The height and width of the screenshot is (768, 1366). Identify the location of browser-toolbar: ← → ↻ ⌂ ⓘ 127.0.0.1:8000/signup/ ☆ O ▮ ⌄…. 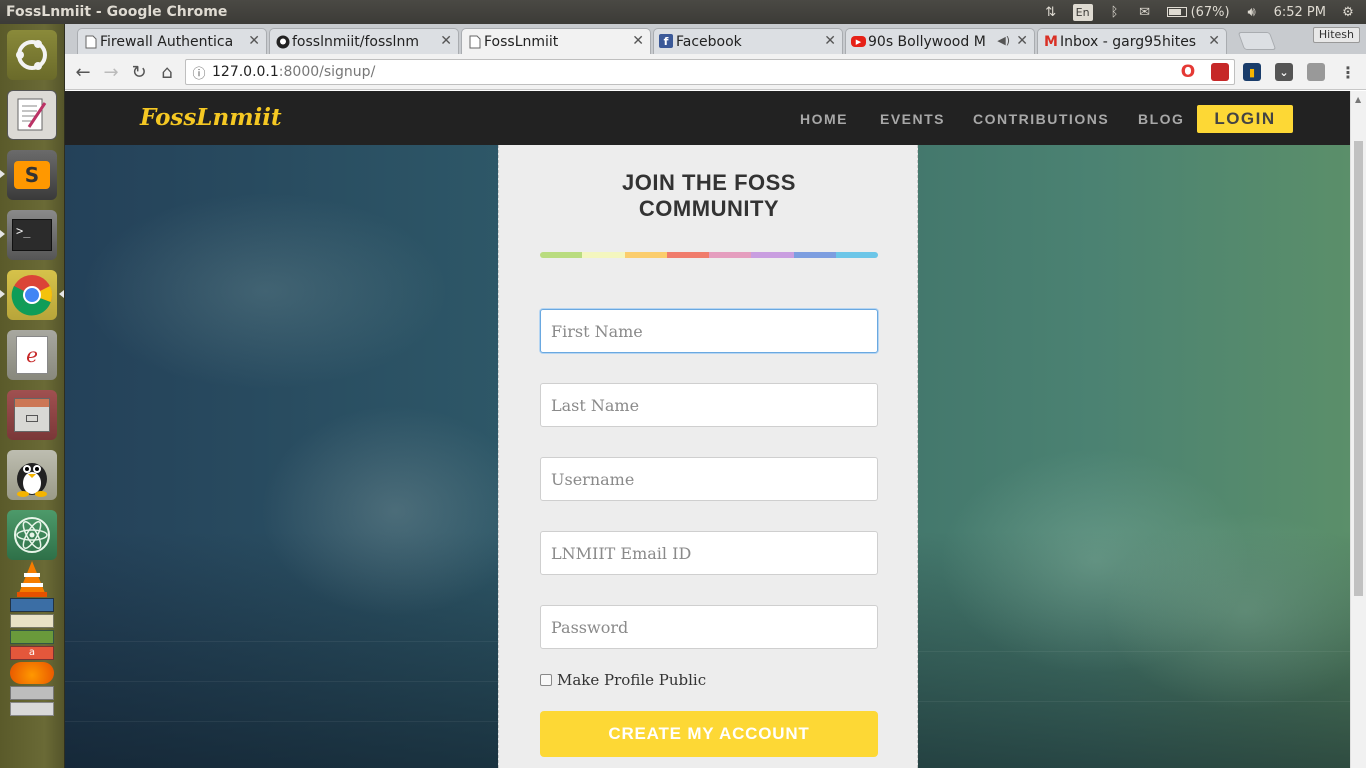
(715, 72).